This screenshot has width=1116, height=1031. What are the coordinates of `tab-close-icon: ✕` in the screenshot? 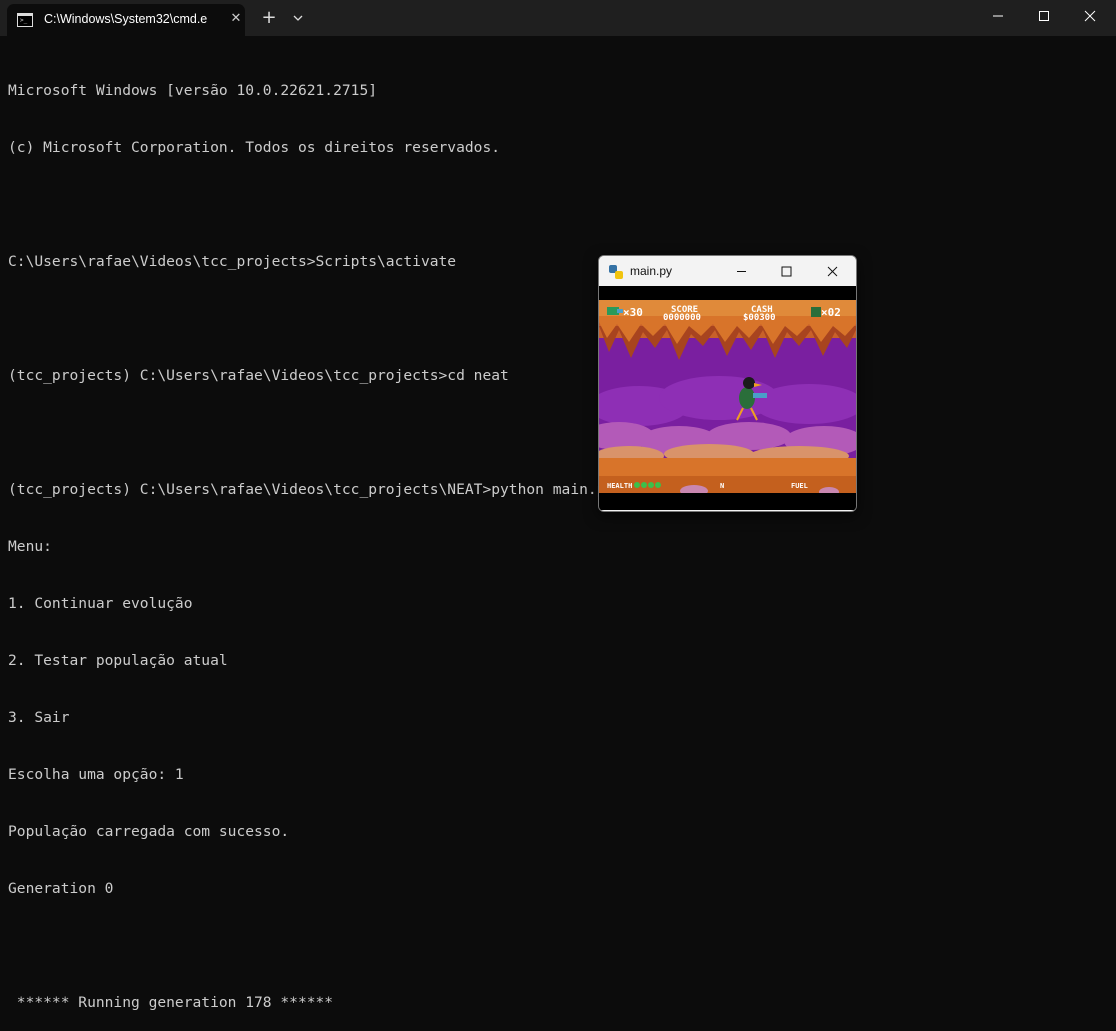 It's located at (236, 19).